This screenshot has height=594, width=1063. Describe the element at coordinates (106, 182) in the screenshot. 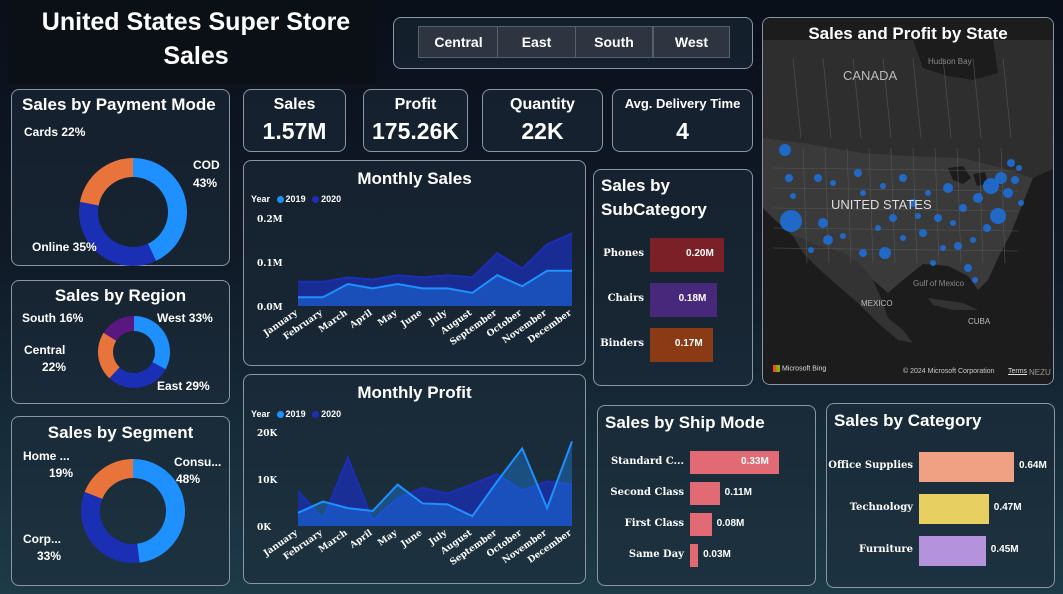

I see `payment-slice-cards` at that location.